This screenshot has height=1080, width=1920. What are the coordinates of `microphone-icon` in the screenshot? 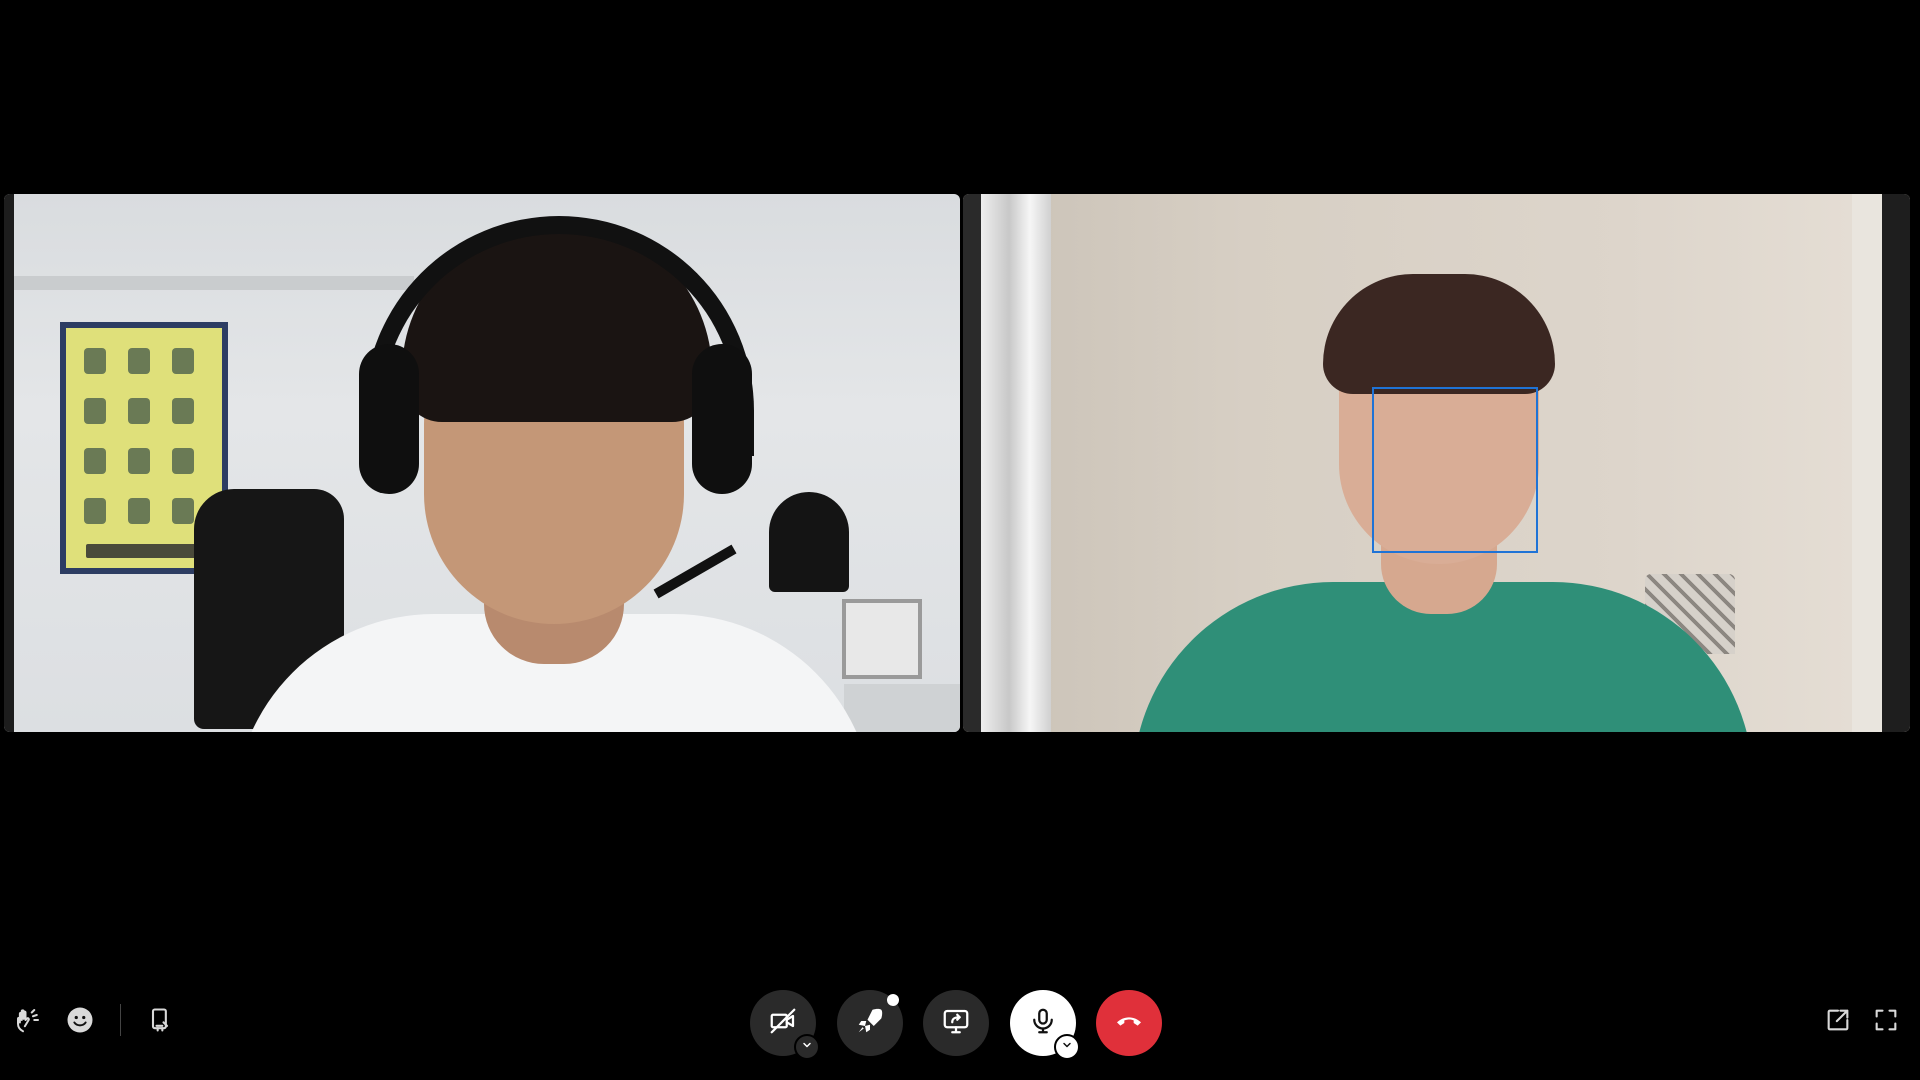 It's located at (1043, 1023).